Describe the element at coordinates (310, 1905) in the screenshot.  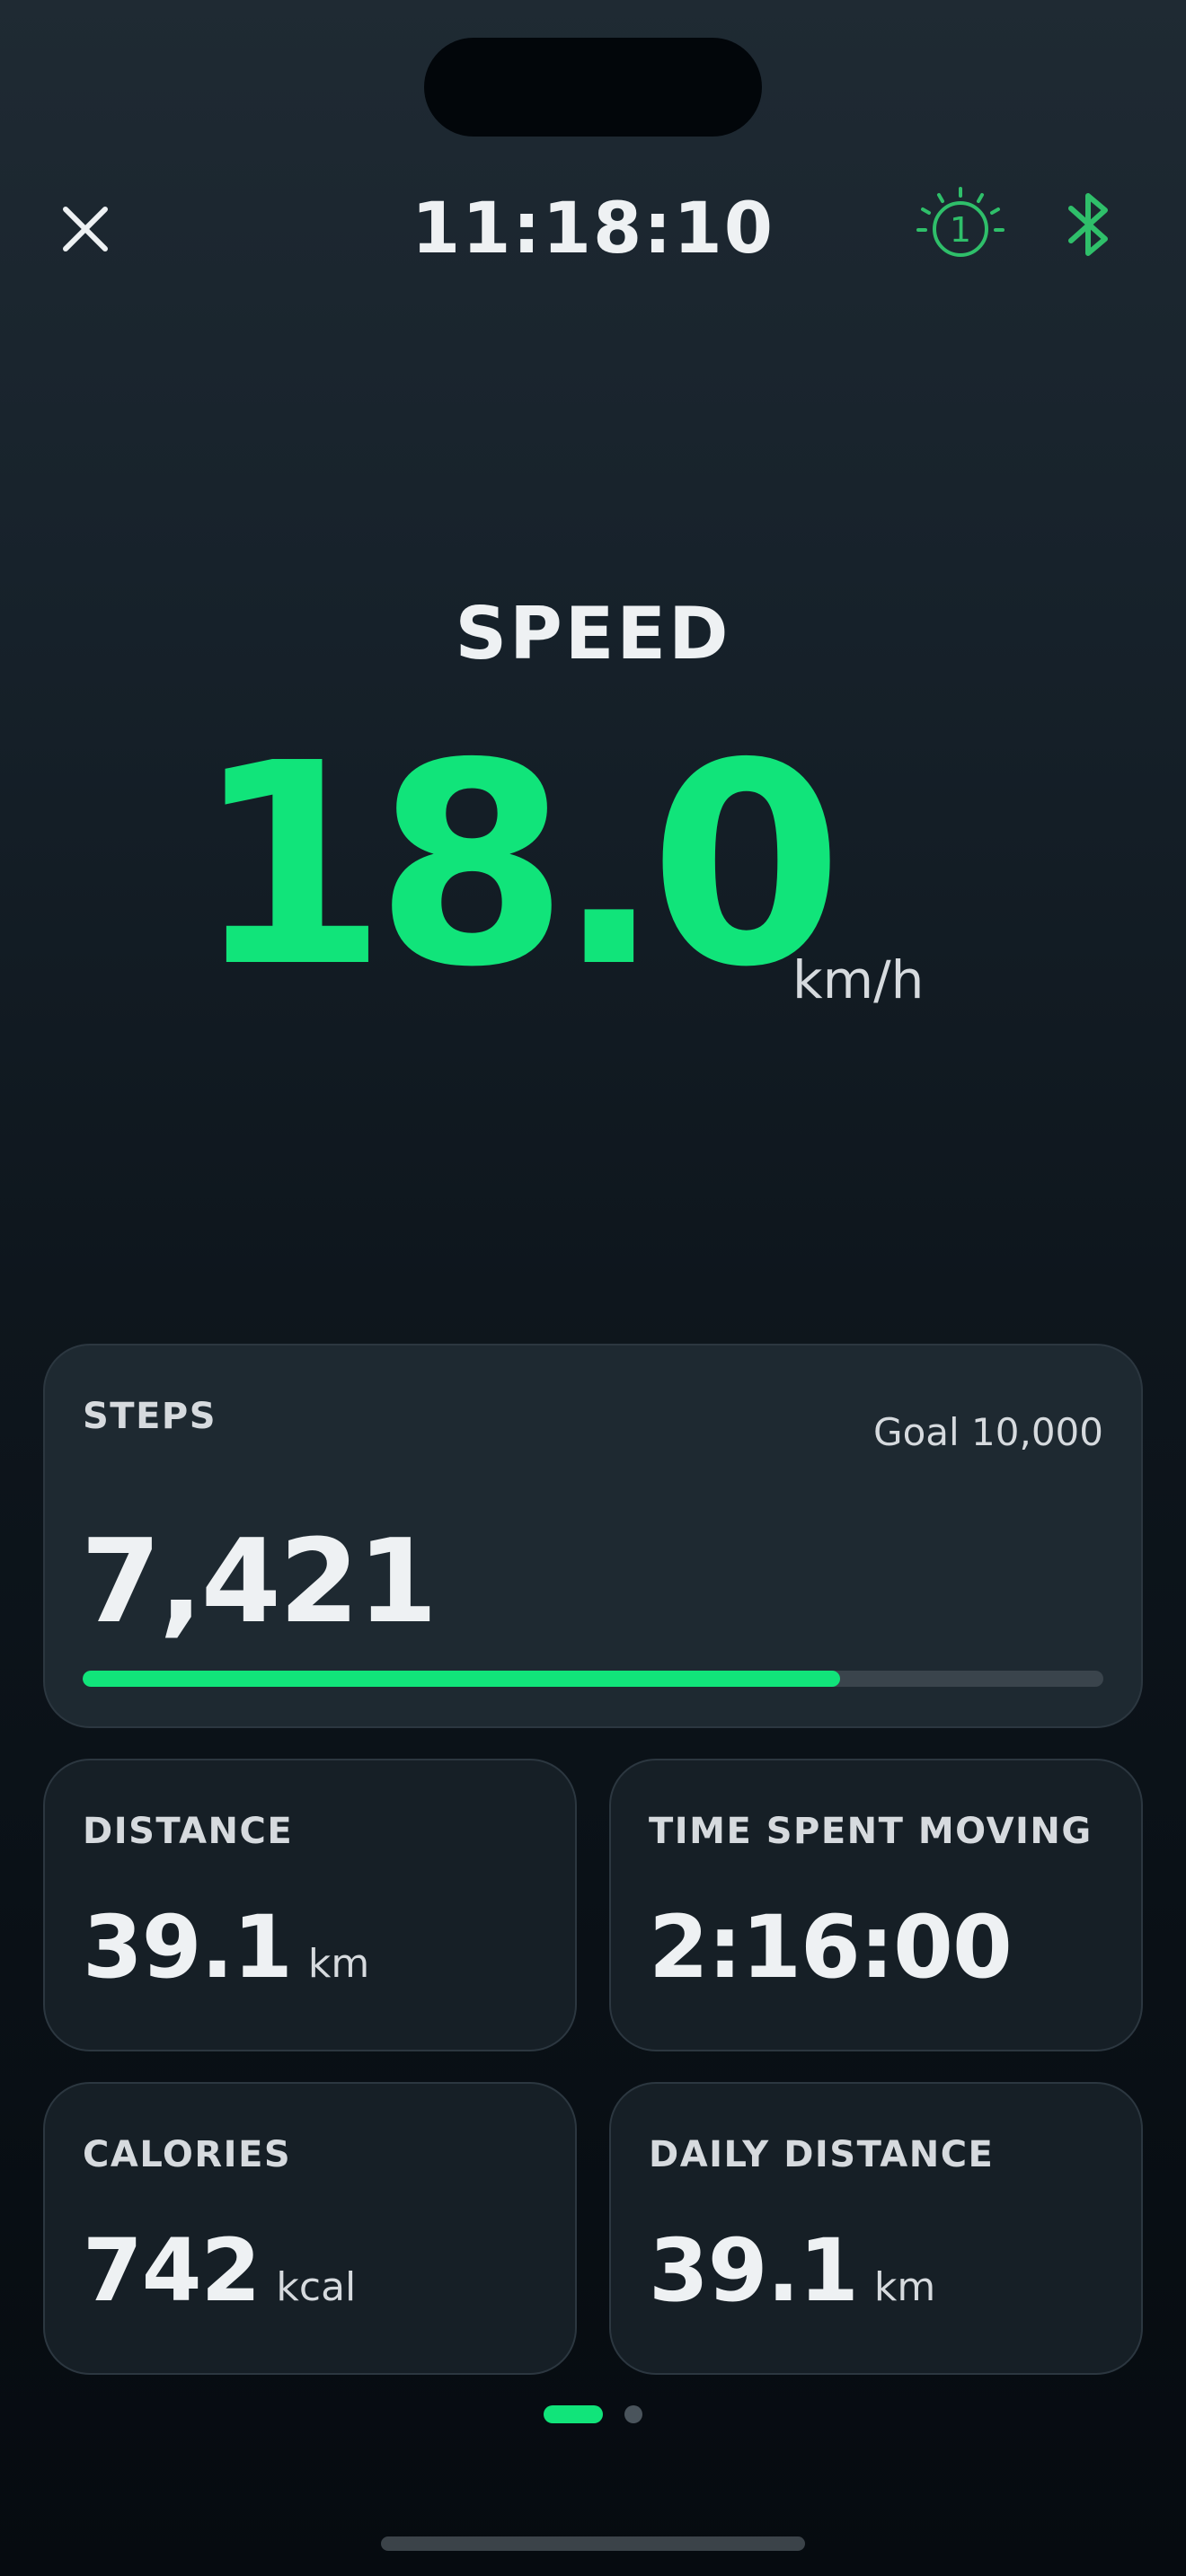
I see `distance-card: DISTANCE 39.1 km` at that location.